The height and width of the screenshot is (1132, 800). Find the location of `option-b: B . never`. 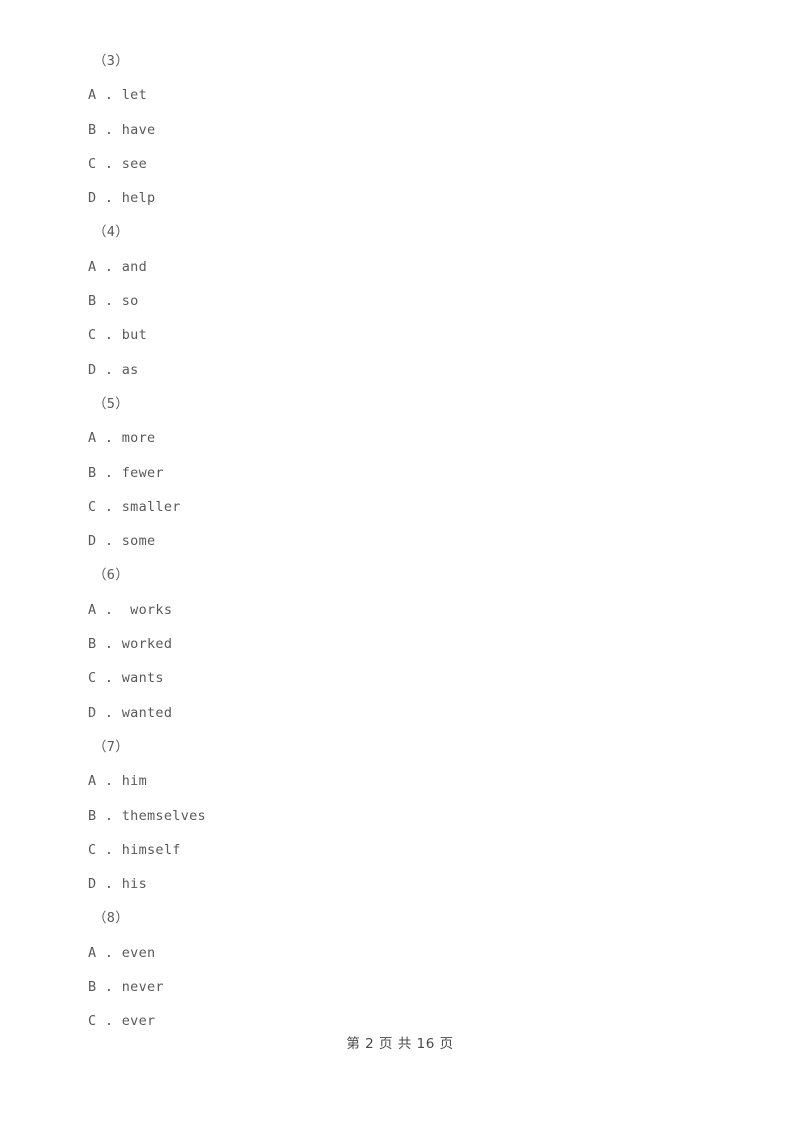

option-b: B . never is located at coordinates (126, 987).